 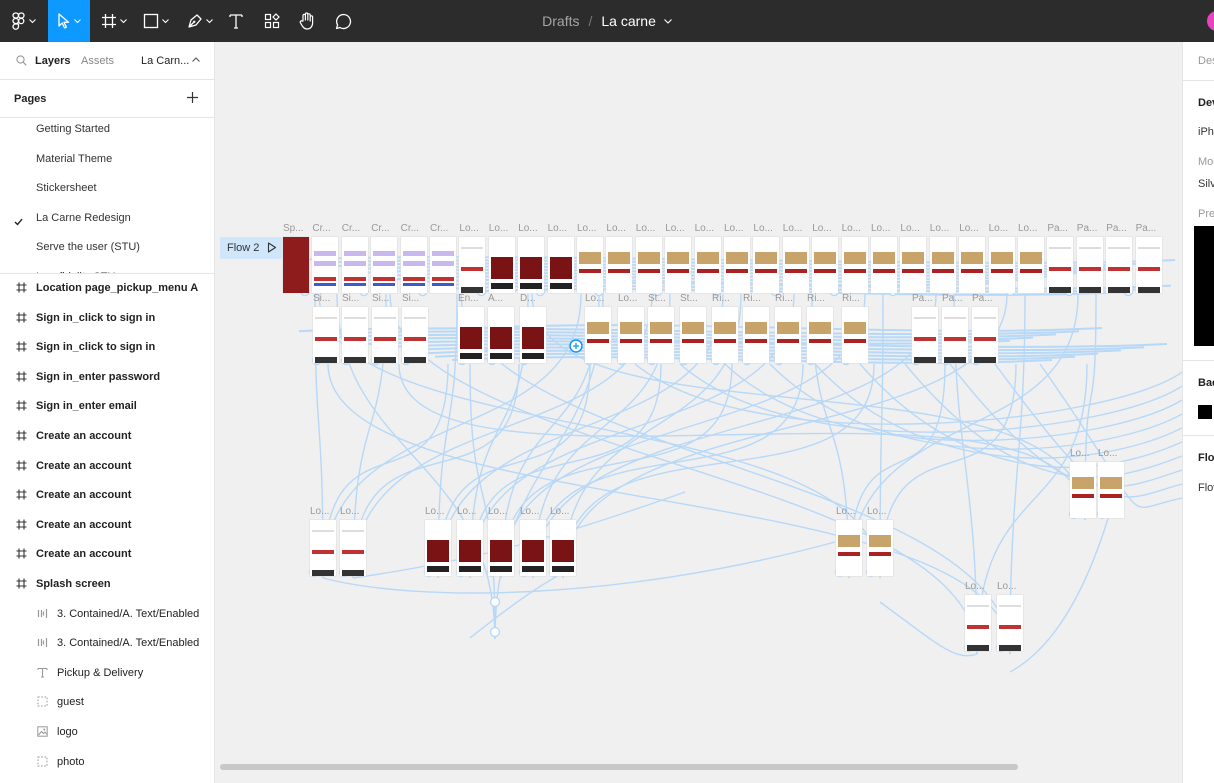 What do you see at coordinates (272, 247) in the screenshot?
I see `play-icon` at bounding box center [272, 247].